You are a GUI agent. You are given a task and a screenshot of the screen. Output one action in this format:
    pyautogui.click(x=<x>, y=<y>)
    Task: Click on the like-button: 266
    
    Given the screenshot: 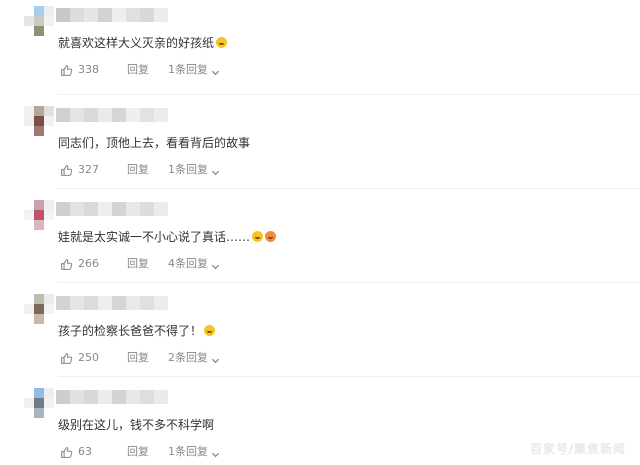 What is the action you would take?
    pyautogui.click(x=79, y=264)
    